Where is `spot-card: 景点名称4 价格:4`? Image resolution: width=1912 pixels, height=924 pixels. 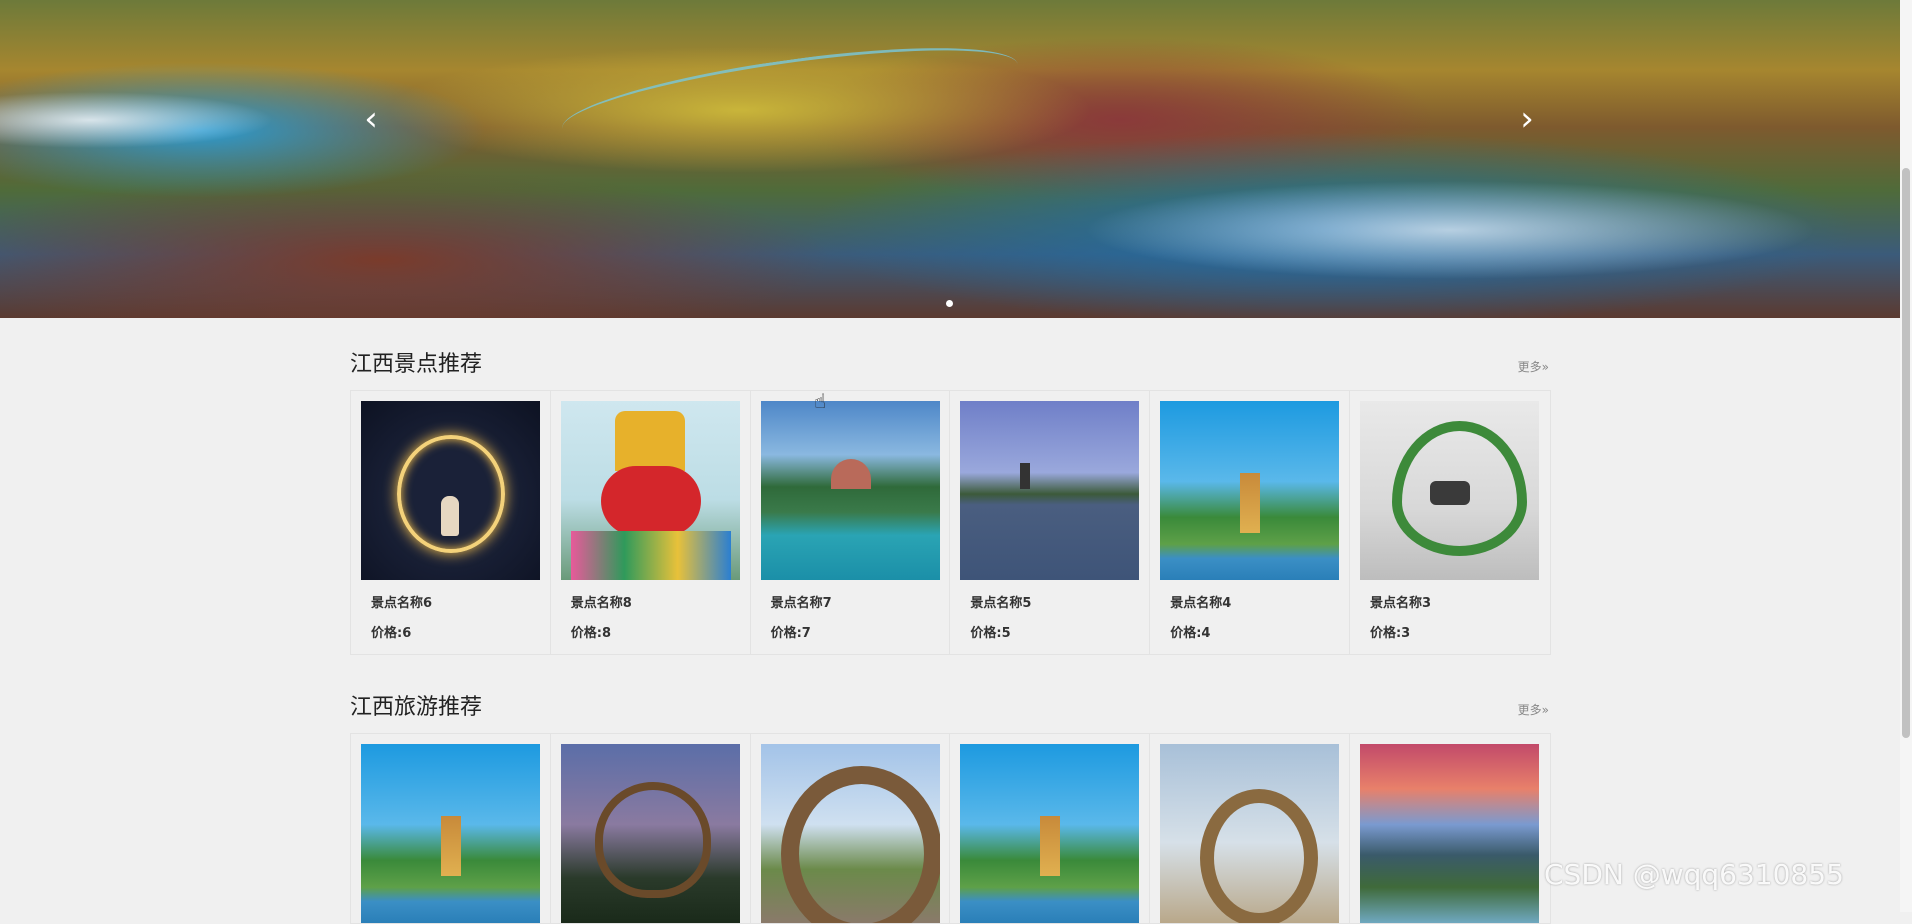
spot-card: 景点名称4 价格:4 is located at coordinates (1250, 522).